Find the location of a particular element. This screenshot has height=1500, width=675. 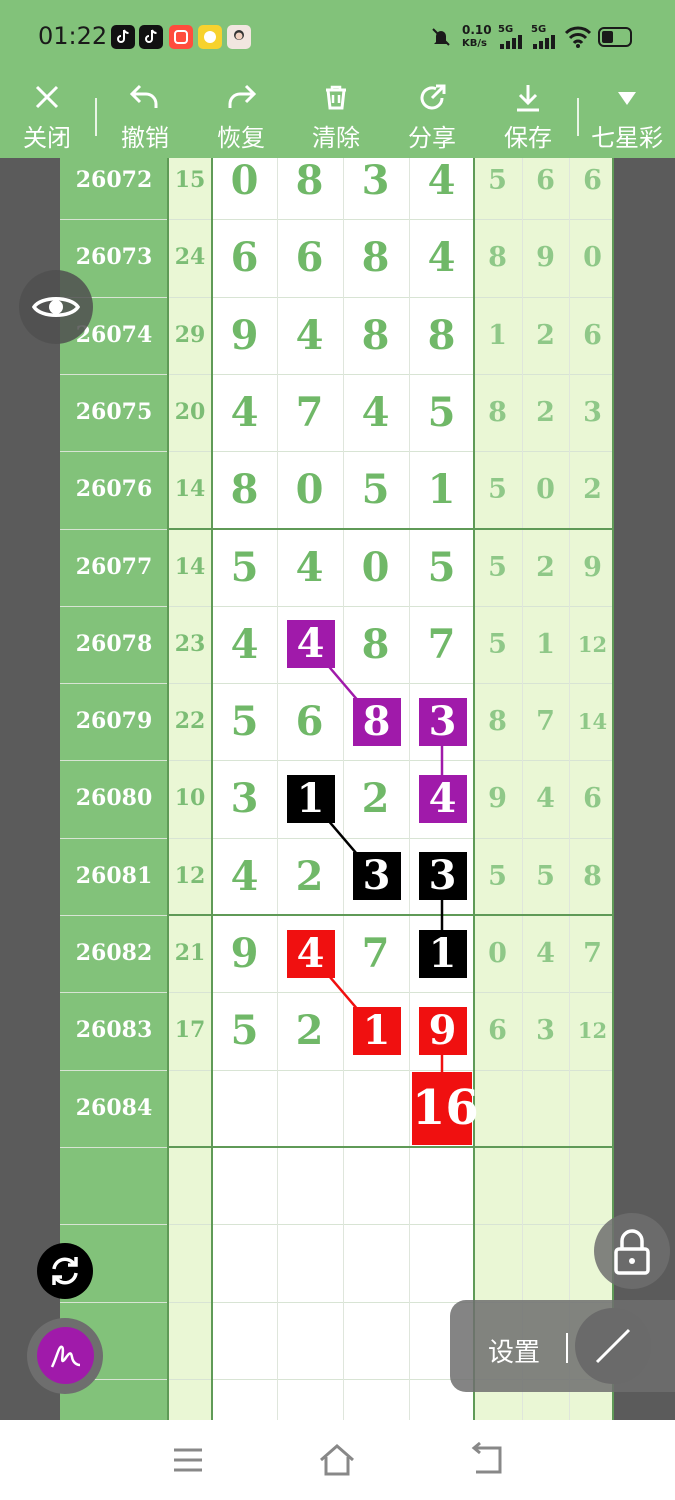

undo-button: 撤销 is located at coordinates (145, 117).